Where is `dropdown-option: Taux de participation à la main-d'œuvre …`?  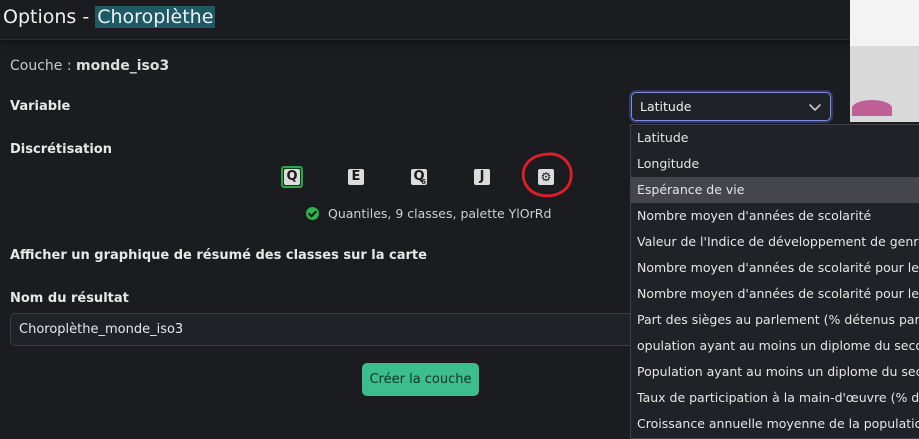 dropdown-option: Taux de participation à la main-d'œuvre … is located at coordinates (775, 398).